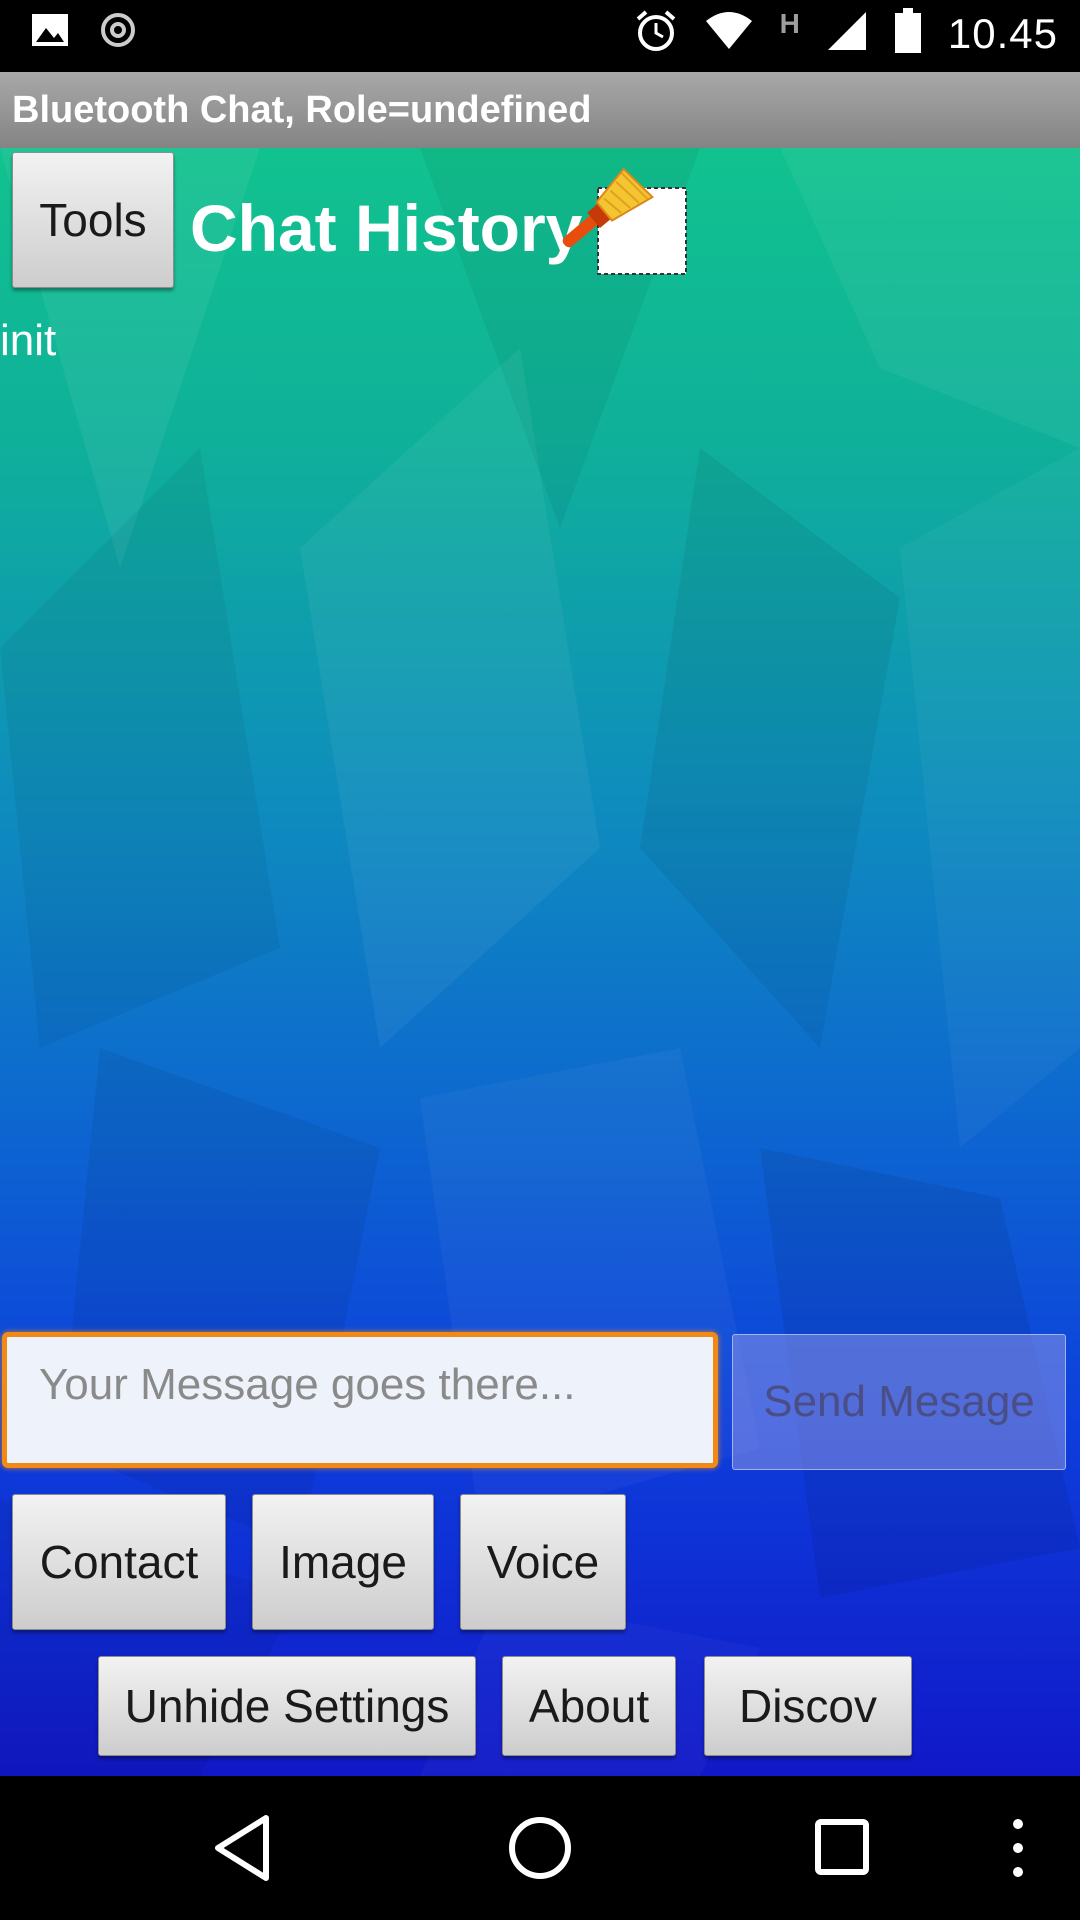 This screenshot has width=1080, height=1920. I want to click on voice-button: Voice, so click(543, 1562).